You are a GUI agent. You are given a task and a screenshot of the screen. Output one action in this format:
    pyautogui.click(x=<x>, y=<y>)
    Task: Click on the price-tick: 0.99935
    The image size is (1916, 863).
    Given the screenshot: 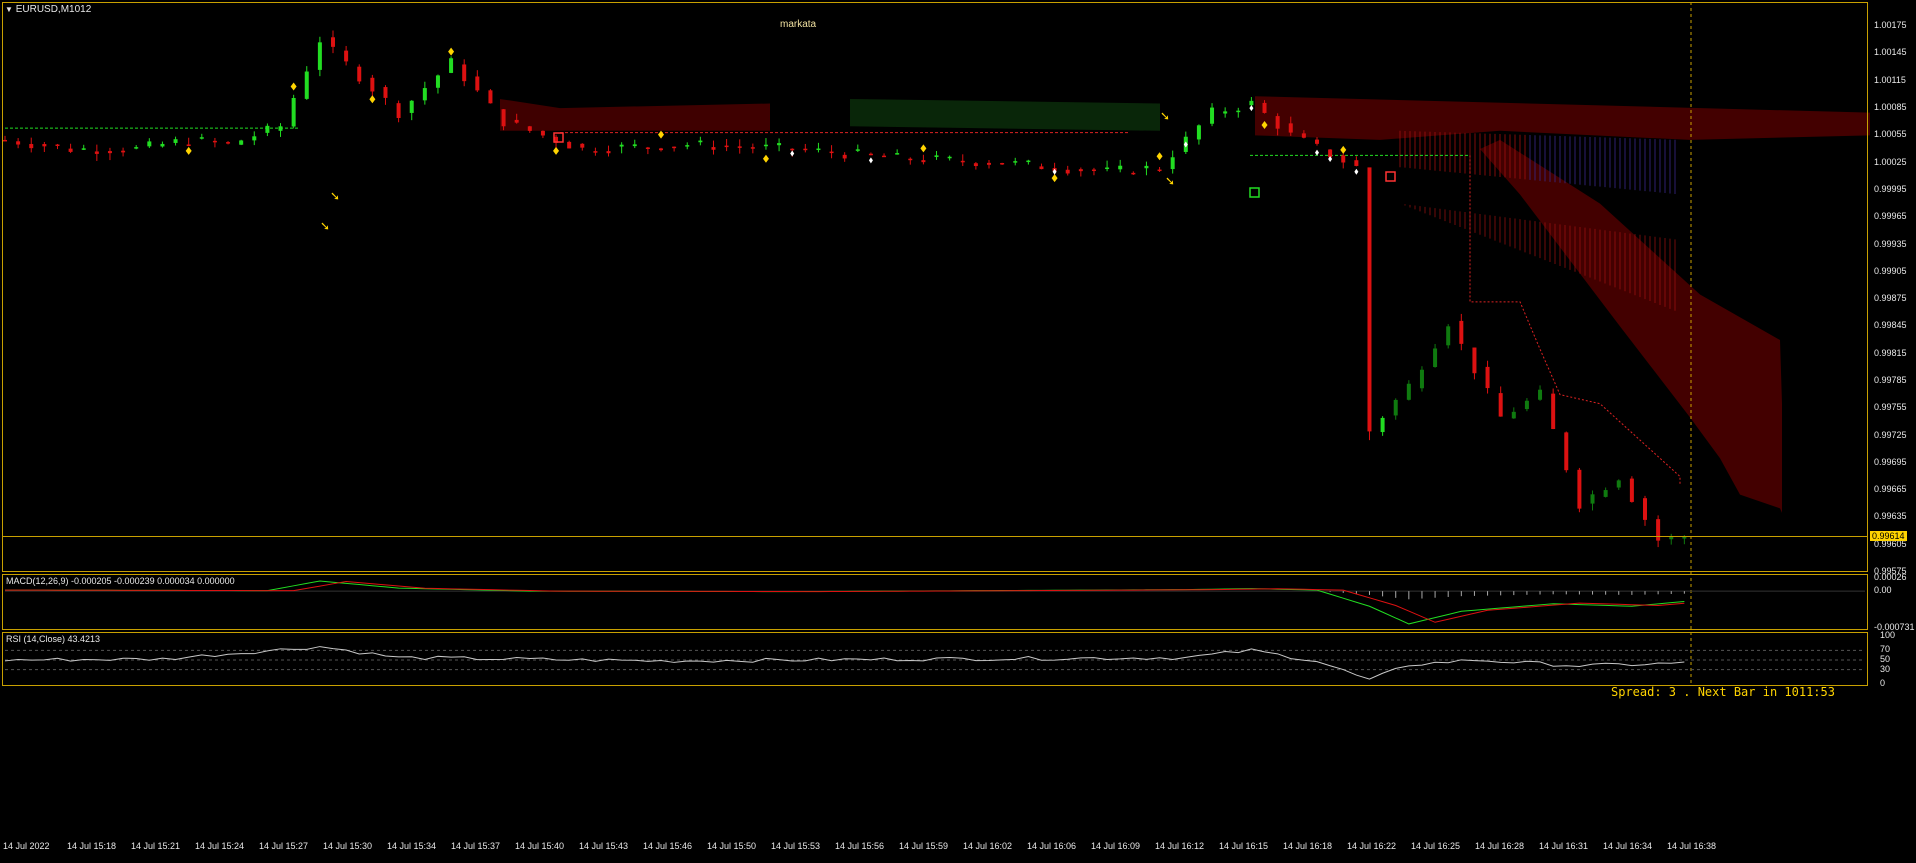 What is the action you would take?
    pyautogui.click(x=1890, y=243)
    